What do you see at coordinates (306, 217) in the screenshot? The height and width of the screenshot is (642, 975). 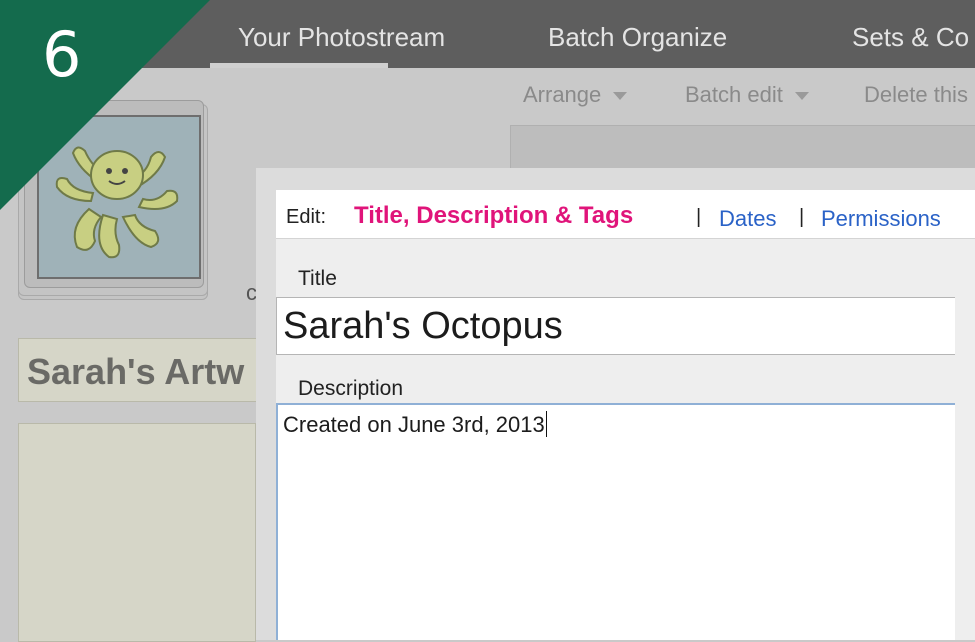 I see `edit-label: Edit:` at bounding box center [306, 217].